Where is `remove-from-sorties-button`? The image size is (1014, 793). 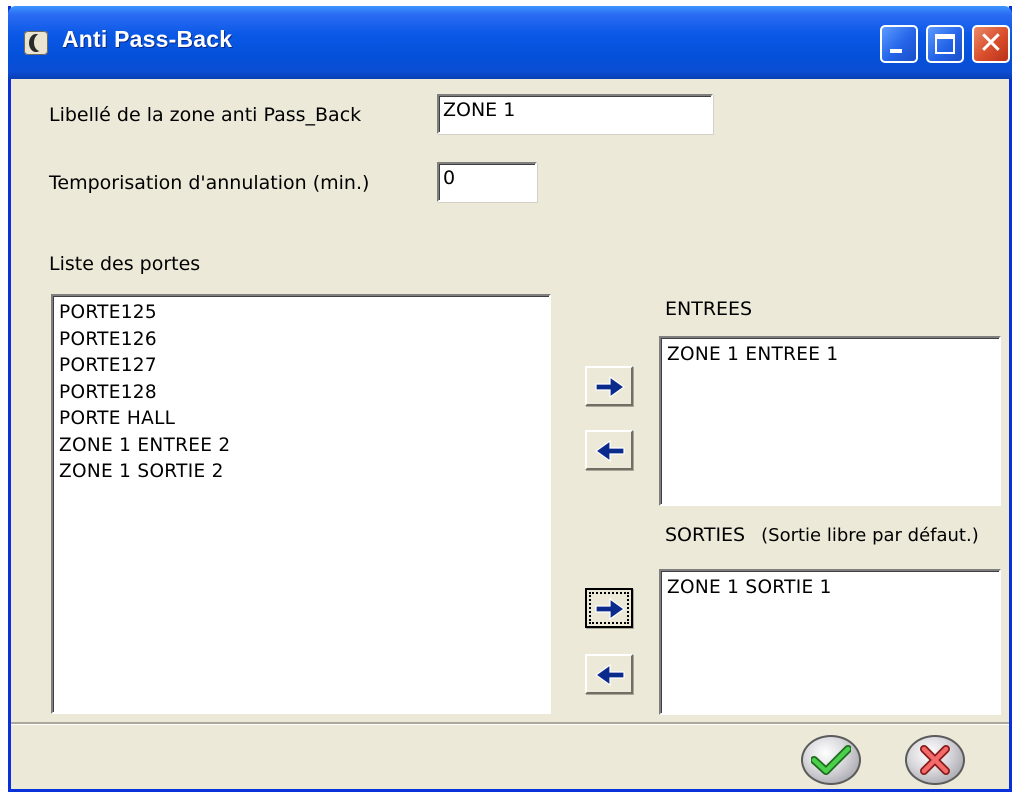 remove-from-sorties-button is located at coordinates (609, 674).